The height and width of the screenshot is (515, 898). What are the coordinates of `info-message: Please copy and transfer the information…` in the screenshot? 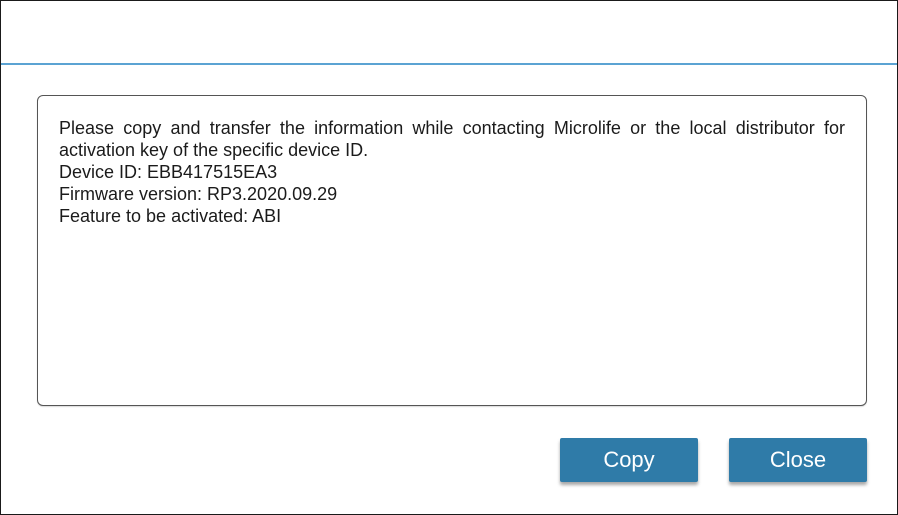 It's located at (452, 139).